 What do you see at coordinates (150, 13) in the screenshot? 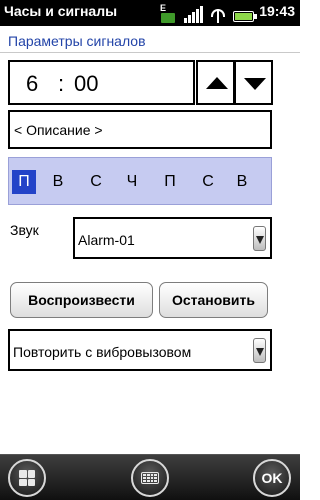
I see `status-bar: Часы и сигналы E 19:43` at bounding box center [150, 13].